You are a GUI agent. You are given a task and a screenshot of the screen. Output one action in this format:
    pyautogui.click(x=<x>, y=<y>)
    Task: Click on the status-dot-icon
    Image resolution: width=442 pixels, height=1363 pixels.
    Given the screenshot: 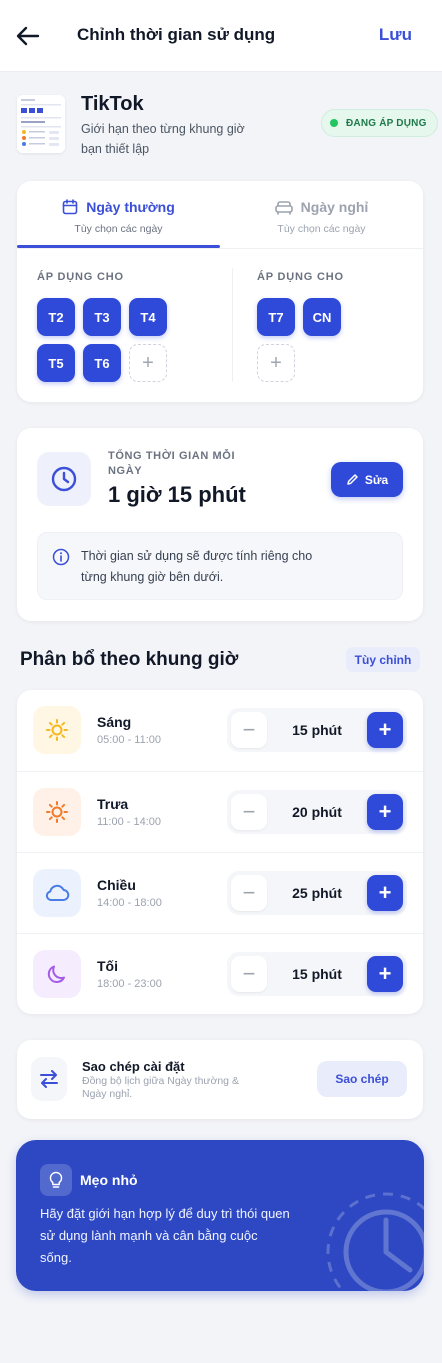 What is the action you would take?
    pyautogui.click(x=334, y=123)
    